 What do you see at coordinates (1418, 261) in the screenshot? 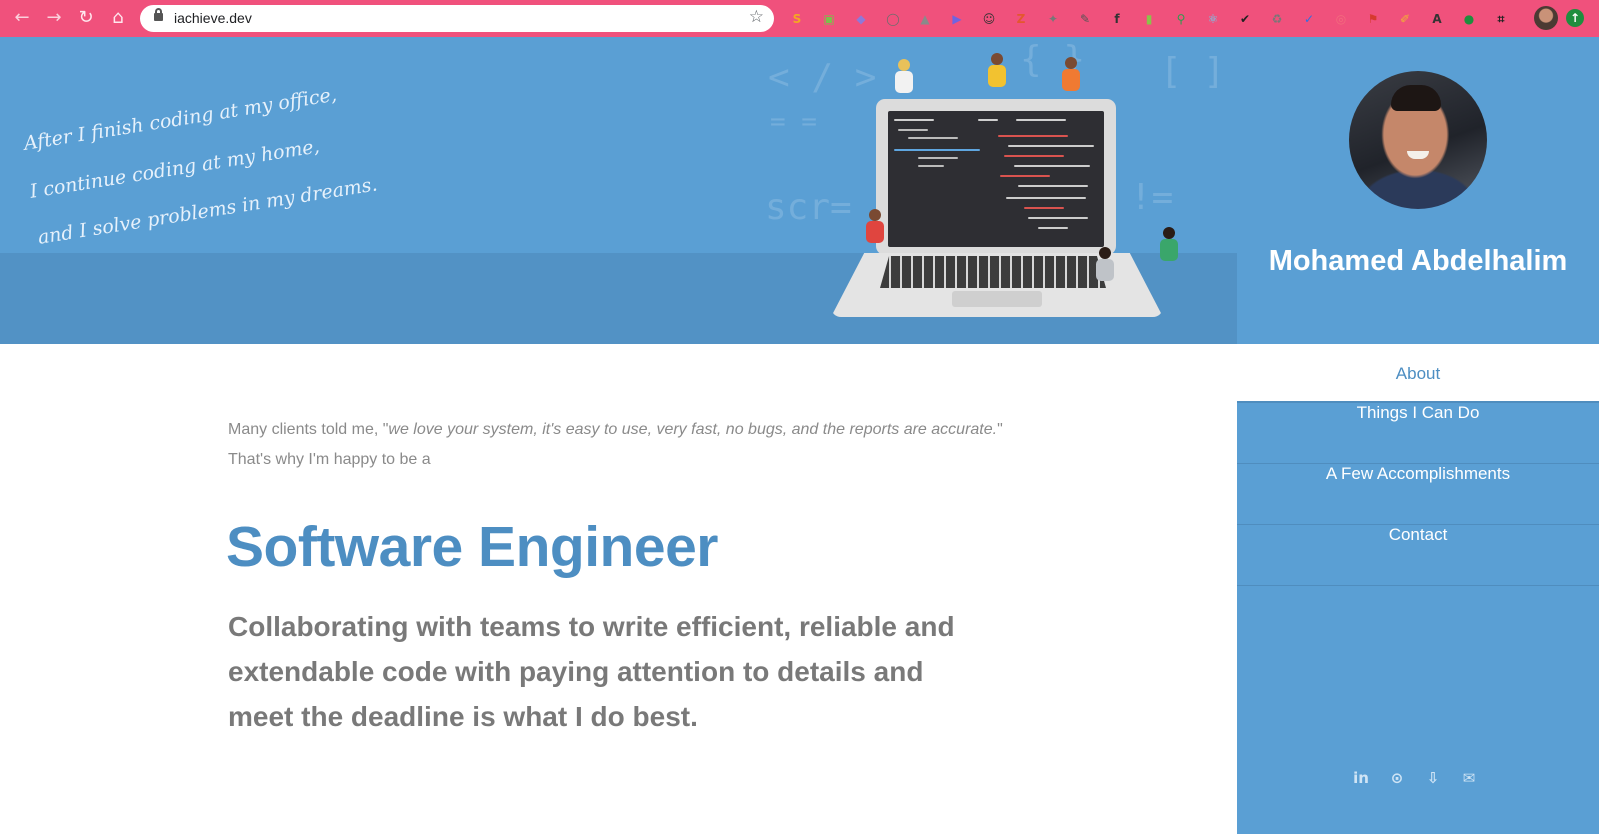
I see `profile-name: Mohamed Abdelhalim` at bounding box center [1418, 261].